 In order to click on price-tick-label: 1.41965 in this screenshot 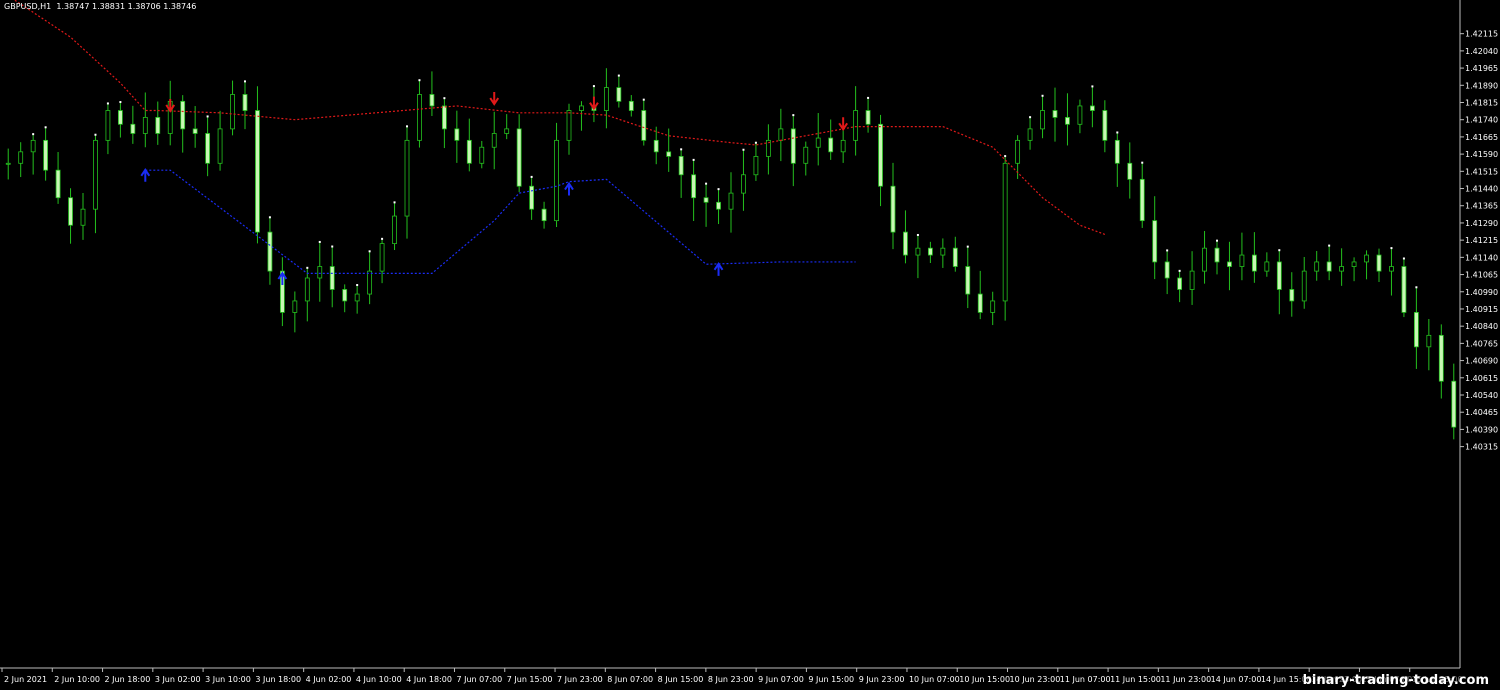, I will do `click(1481, 68)`.